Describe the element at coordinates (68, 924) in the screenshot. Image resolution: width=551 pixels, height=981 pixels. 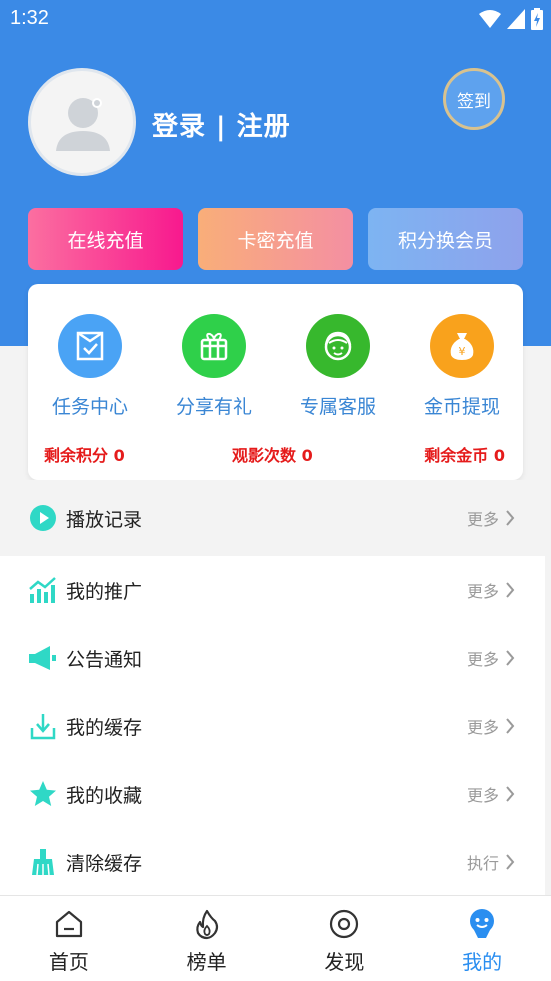
I see `home-icon` at that location.